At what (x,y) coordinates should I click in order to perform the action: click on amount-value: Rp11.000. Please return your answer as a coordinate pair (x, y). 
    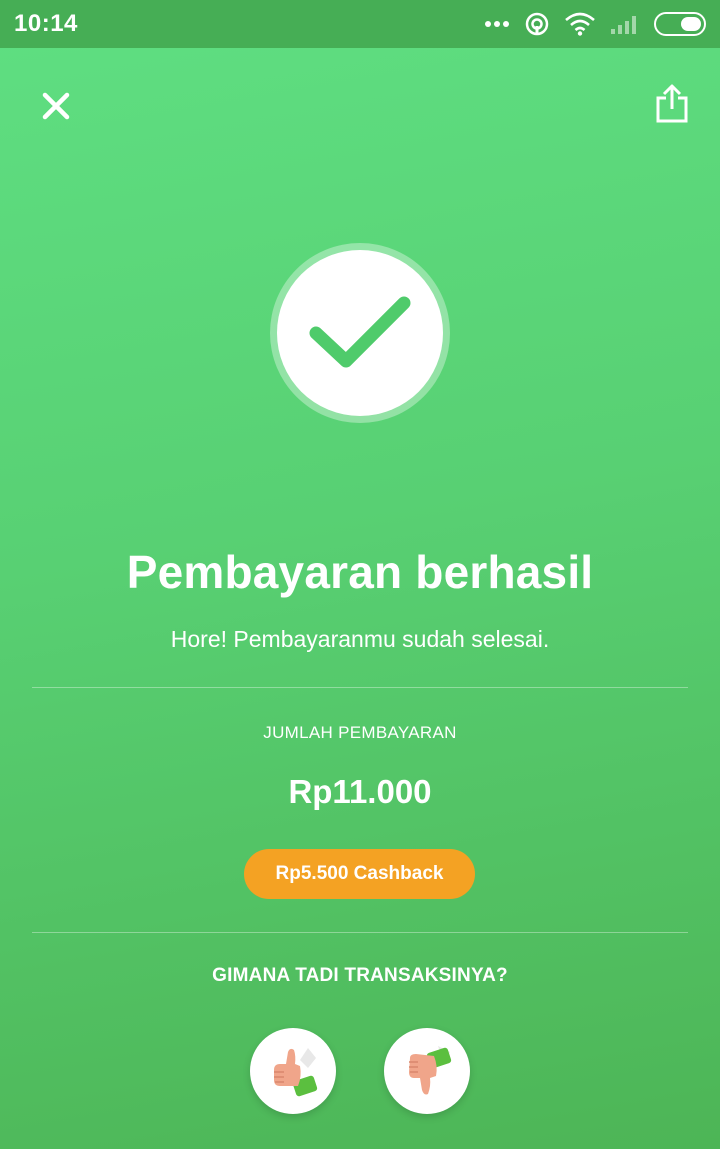
    Looking at the image, I should click on (360, 791).